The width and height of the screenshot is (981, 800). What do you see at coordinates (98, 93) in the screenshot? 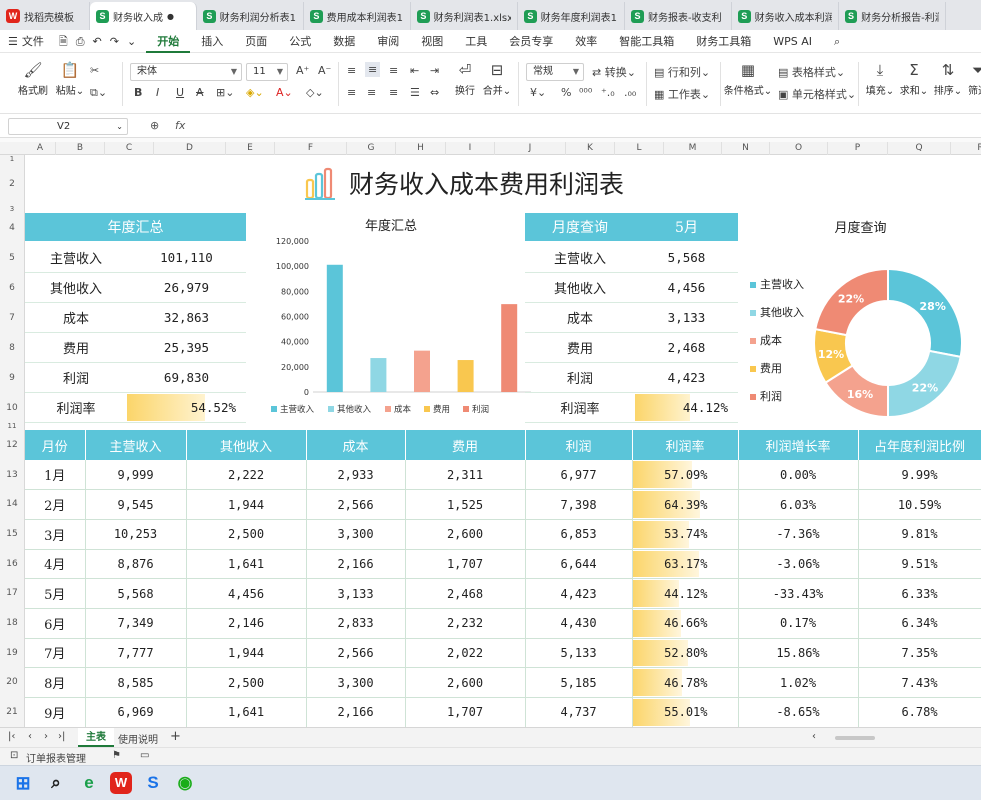
I see `copy-icon: ⧉⌄` at bounding box center [98, 93].